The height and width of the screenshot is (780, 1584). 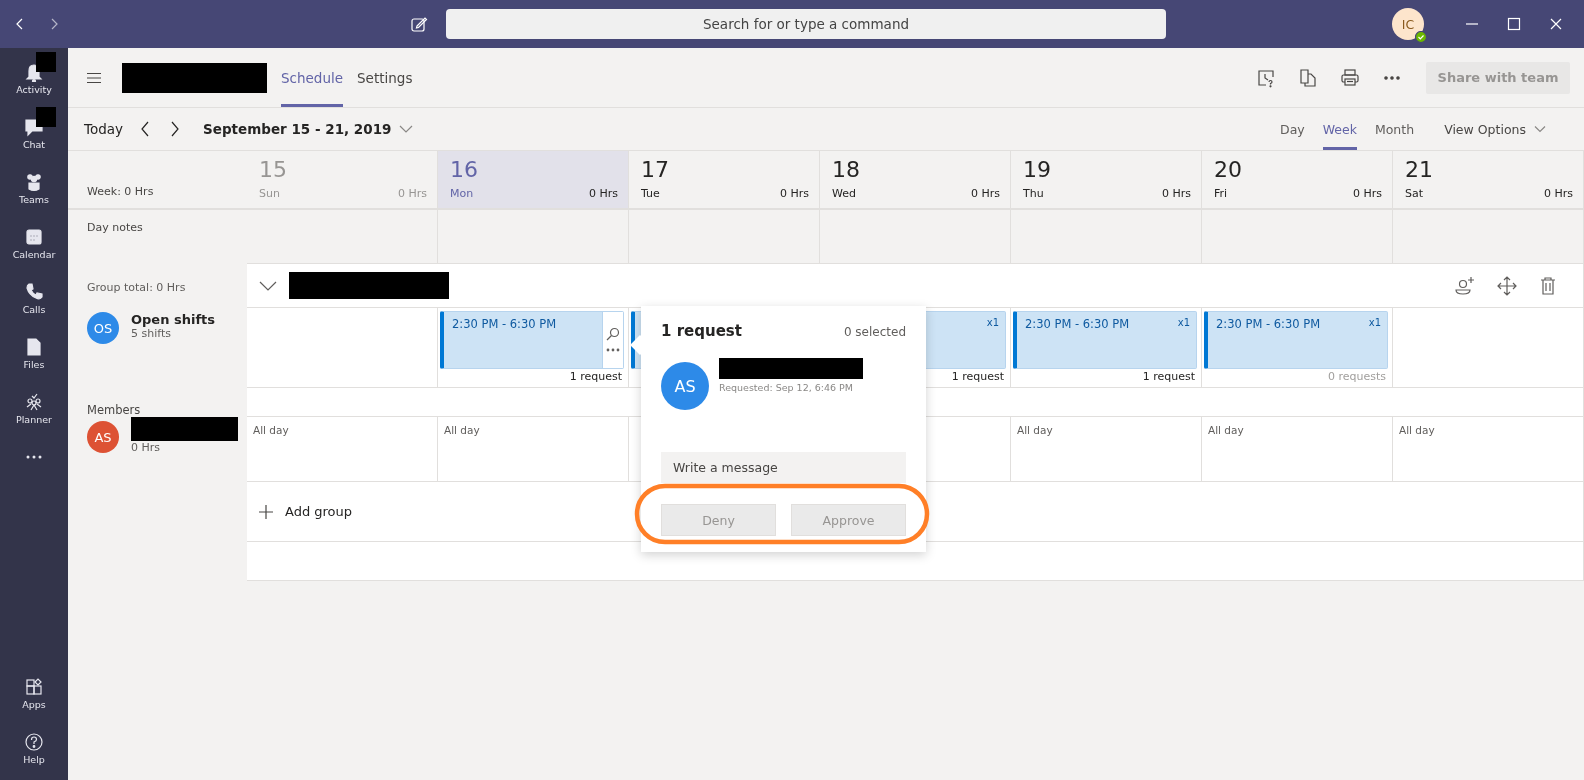 I want to click on day-name: Fri, so click(x=1221, y=193).